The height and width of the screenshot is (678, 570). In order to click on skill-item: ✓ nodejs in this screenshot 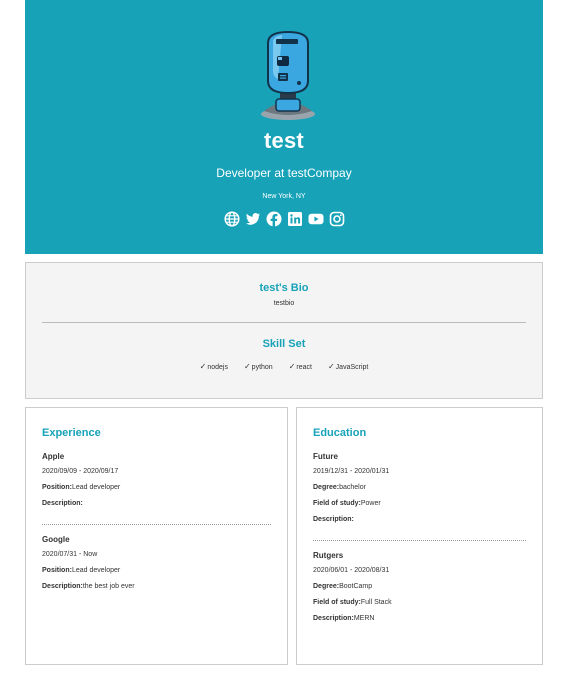, I will do `click(214, 367)`.